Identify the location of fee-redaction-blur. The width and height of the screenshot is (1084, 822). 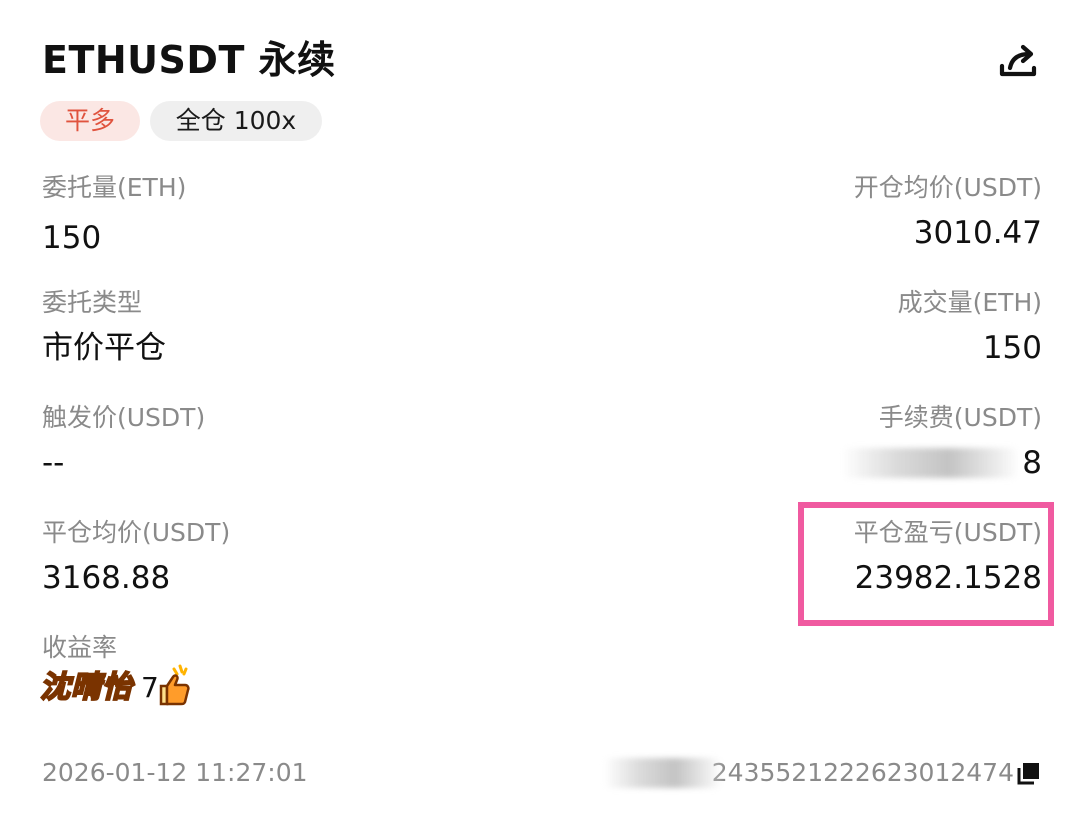
(931, 463).